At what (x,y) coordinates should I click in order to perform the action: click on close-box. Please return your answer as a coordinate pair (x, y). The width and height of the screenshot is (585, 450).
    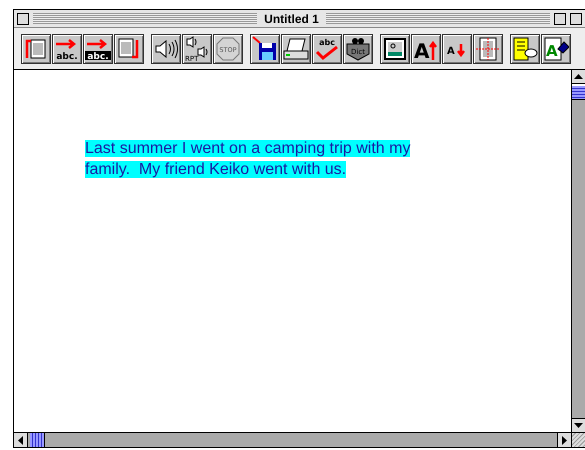
    Looking at the image, I should click on (23, 18).